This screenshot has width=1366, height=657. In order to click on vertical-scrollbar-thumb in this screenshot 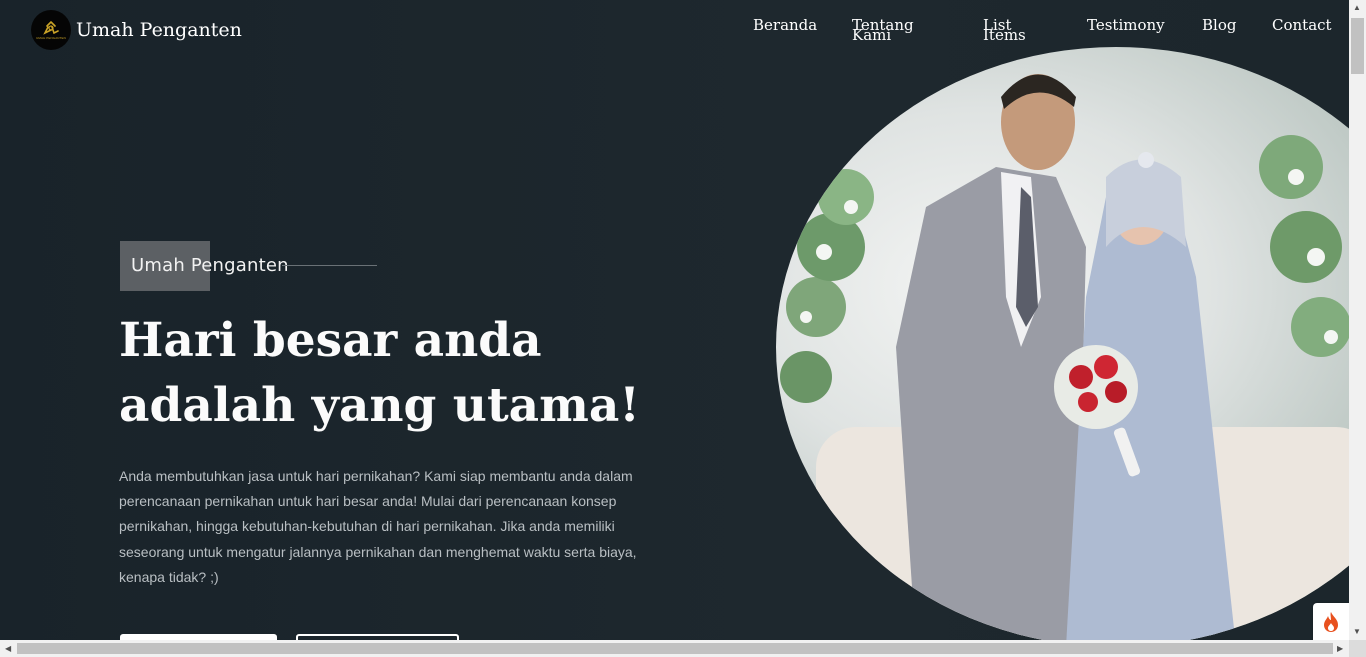, I will do `click(1357, 46)`.